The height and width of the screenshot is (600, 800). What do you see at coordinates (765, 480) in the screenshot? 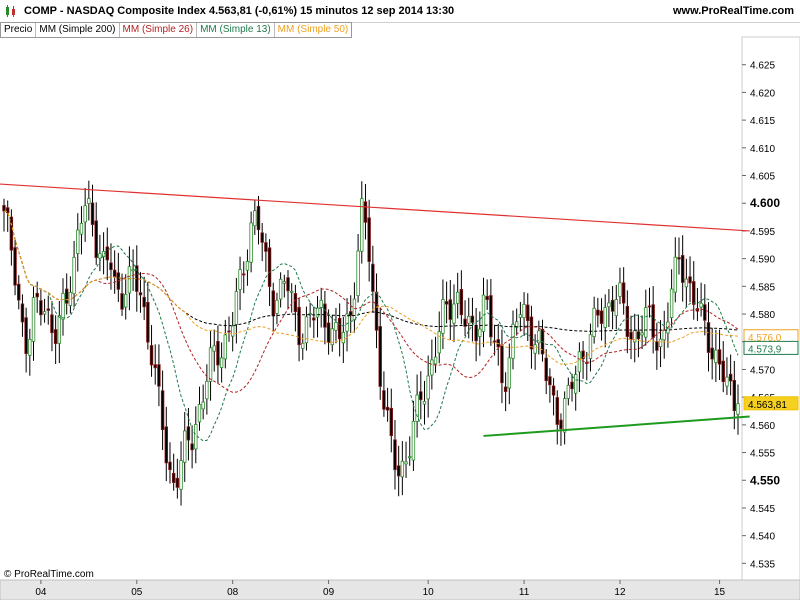
I see `y-tick-label: 4.550` at bounding box center [765, 480].